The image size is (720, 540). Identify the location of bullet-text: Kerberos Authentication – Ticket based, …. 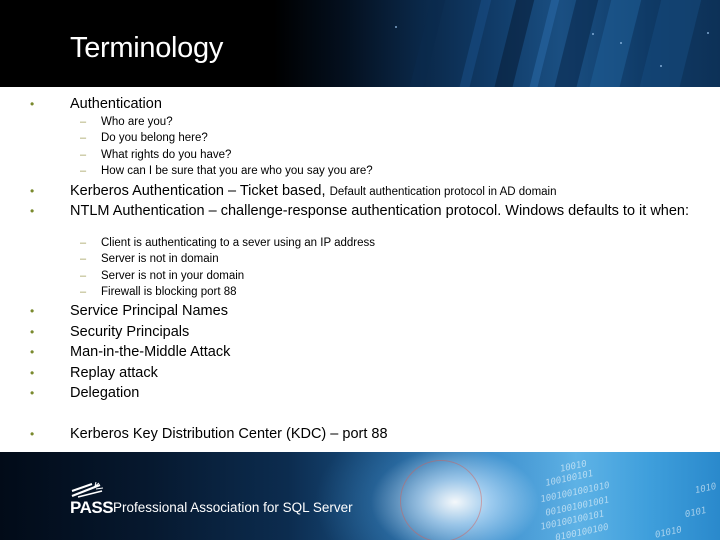
(380, 192).